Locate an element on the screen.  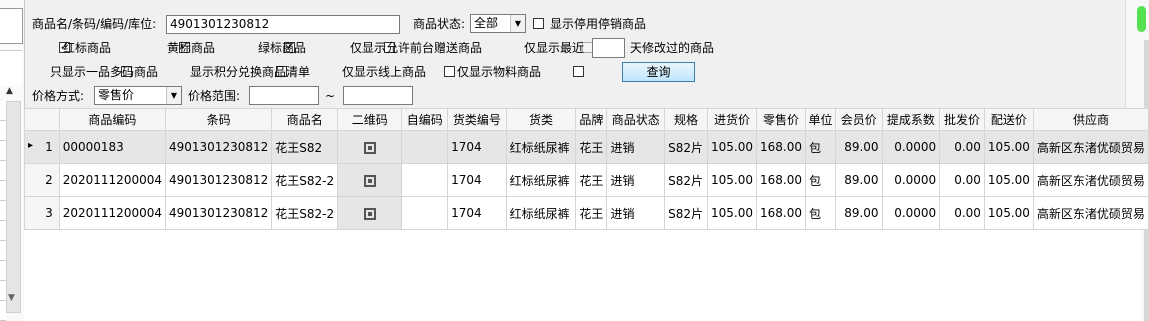
row-number: 2 is located at coordinates (42, 180).